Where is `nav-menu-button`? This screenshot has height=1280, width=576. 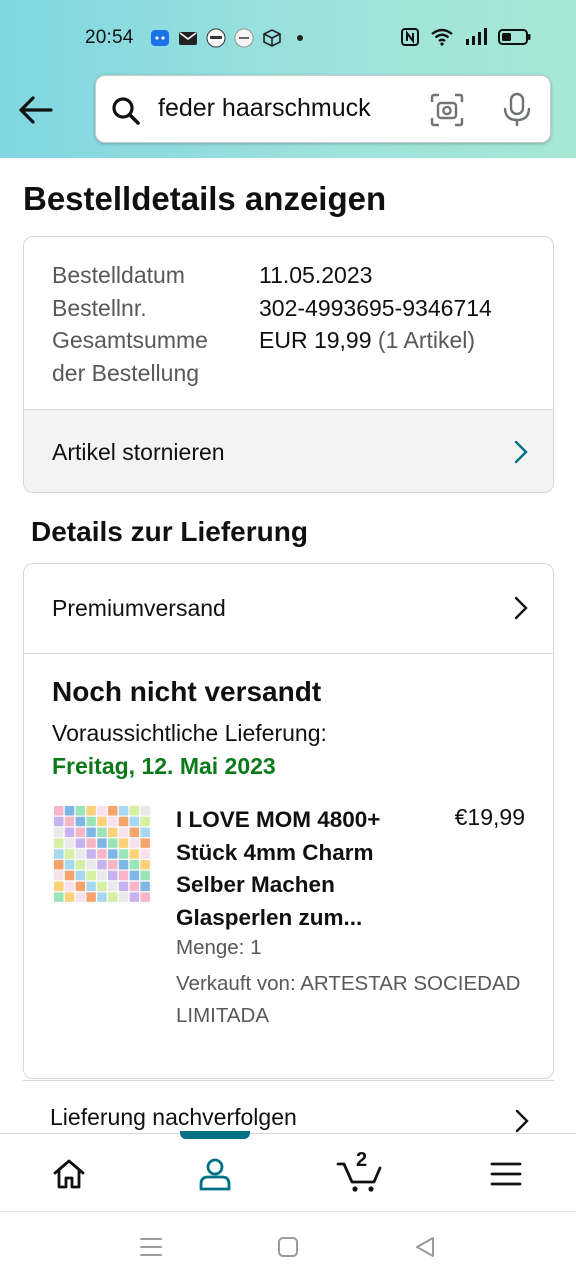 nav-menu-button is located at coordinates (506, 1174).